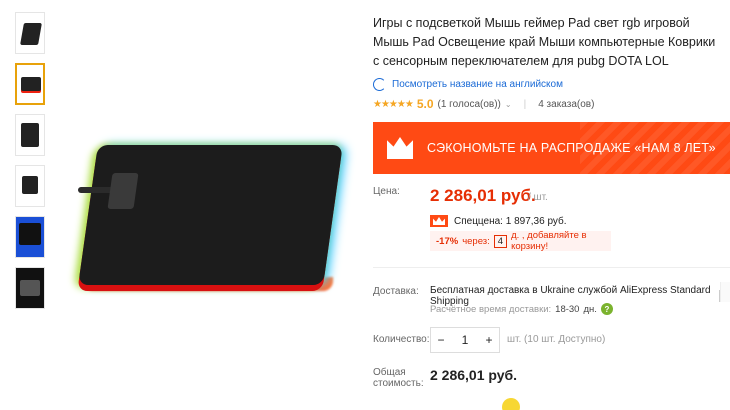 The image size is (730, 410). I want to click on delivery-time-unit: дн., so click(590, 309).